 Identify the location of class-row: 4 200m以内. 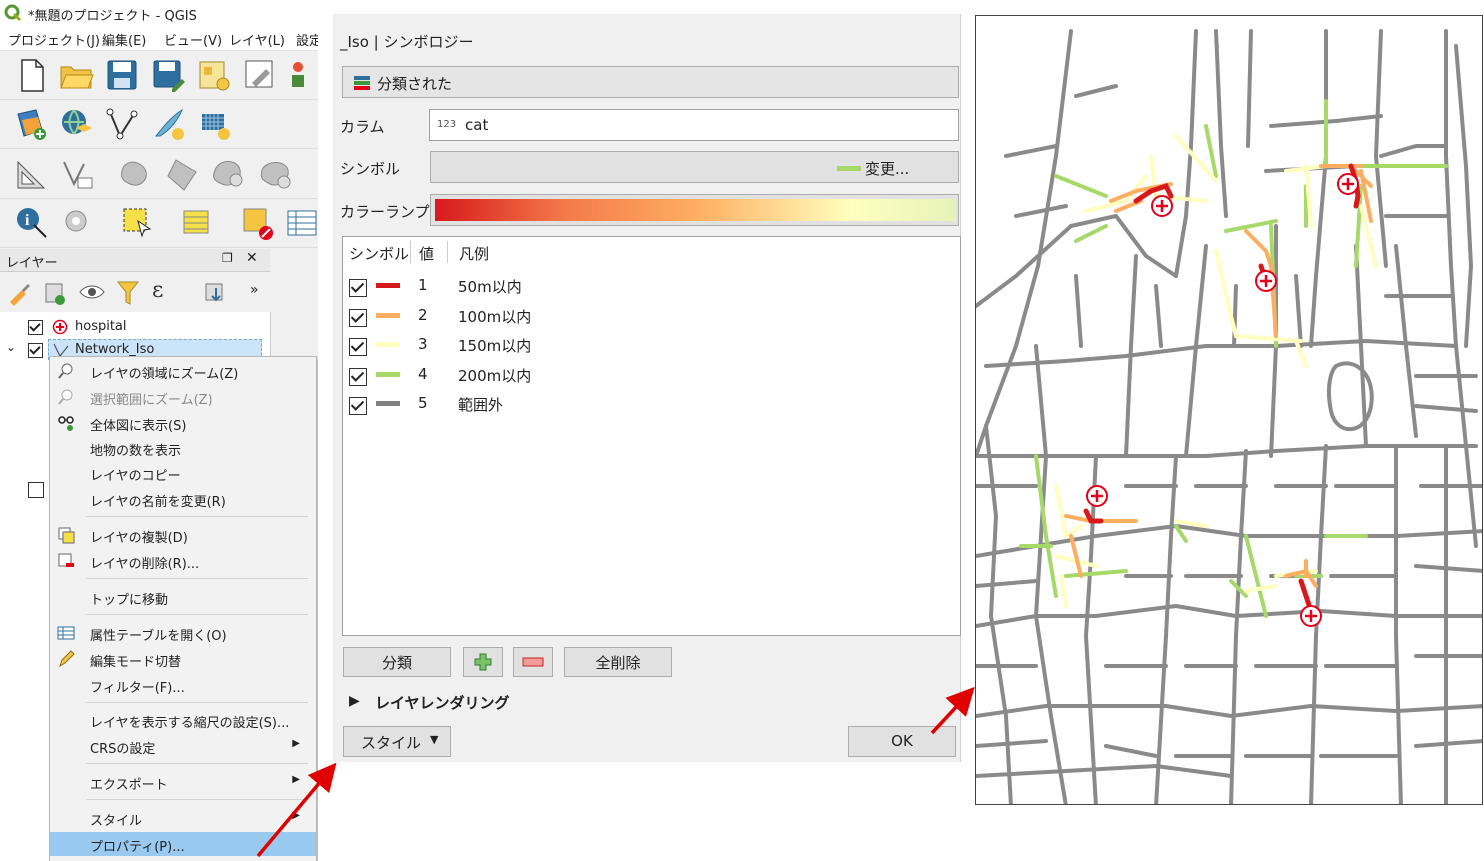
(651, 375).